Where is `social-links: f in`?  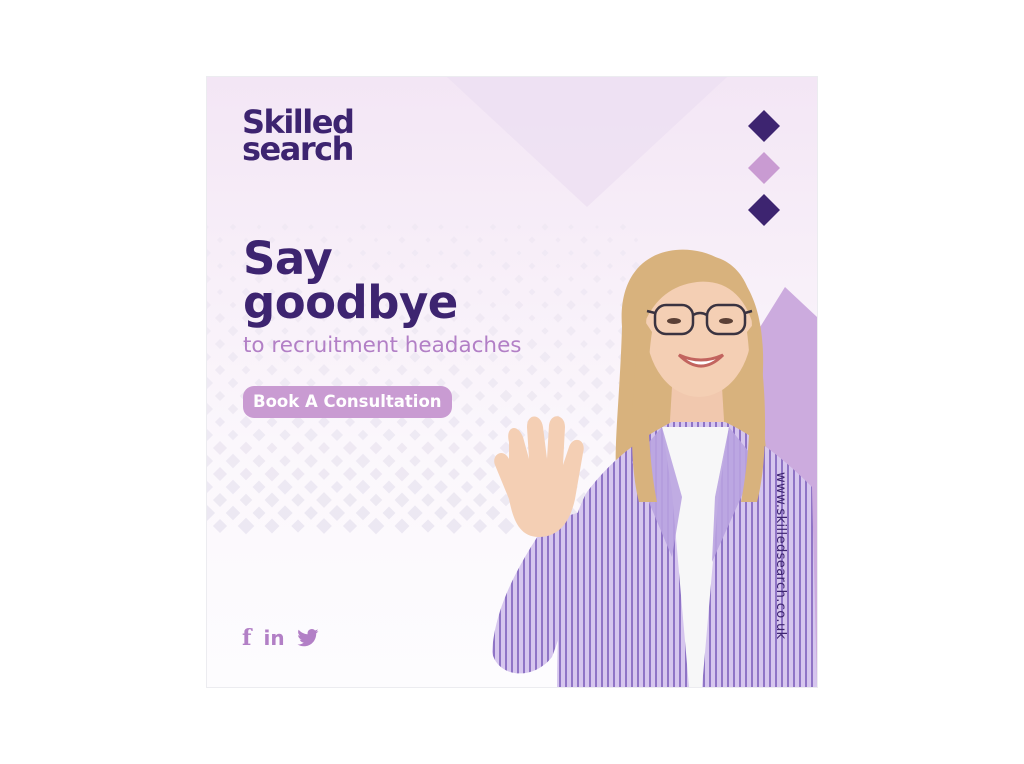
social-links: f in is located at coordinates (280, 638).